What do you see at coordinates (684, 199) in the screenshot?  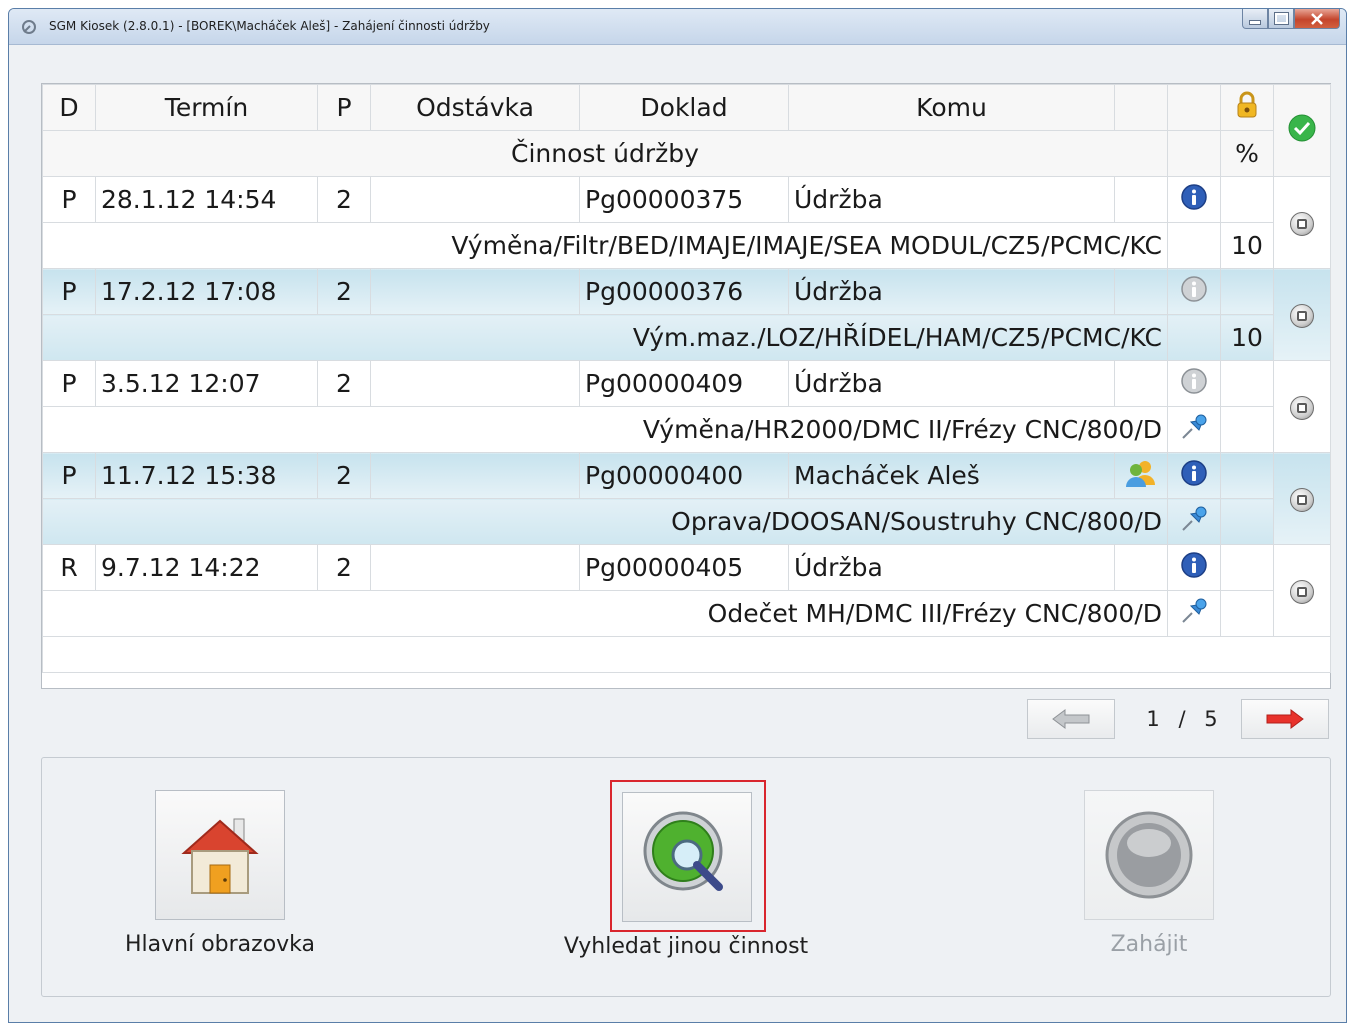 I see `cell-doklad: Pg00000375` at bounding box center [684, 199].